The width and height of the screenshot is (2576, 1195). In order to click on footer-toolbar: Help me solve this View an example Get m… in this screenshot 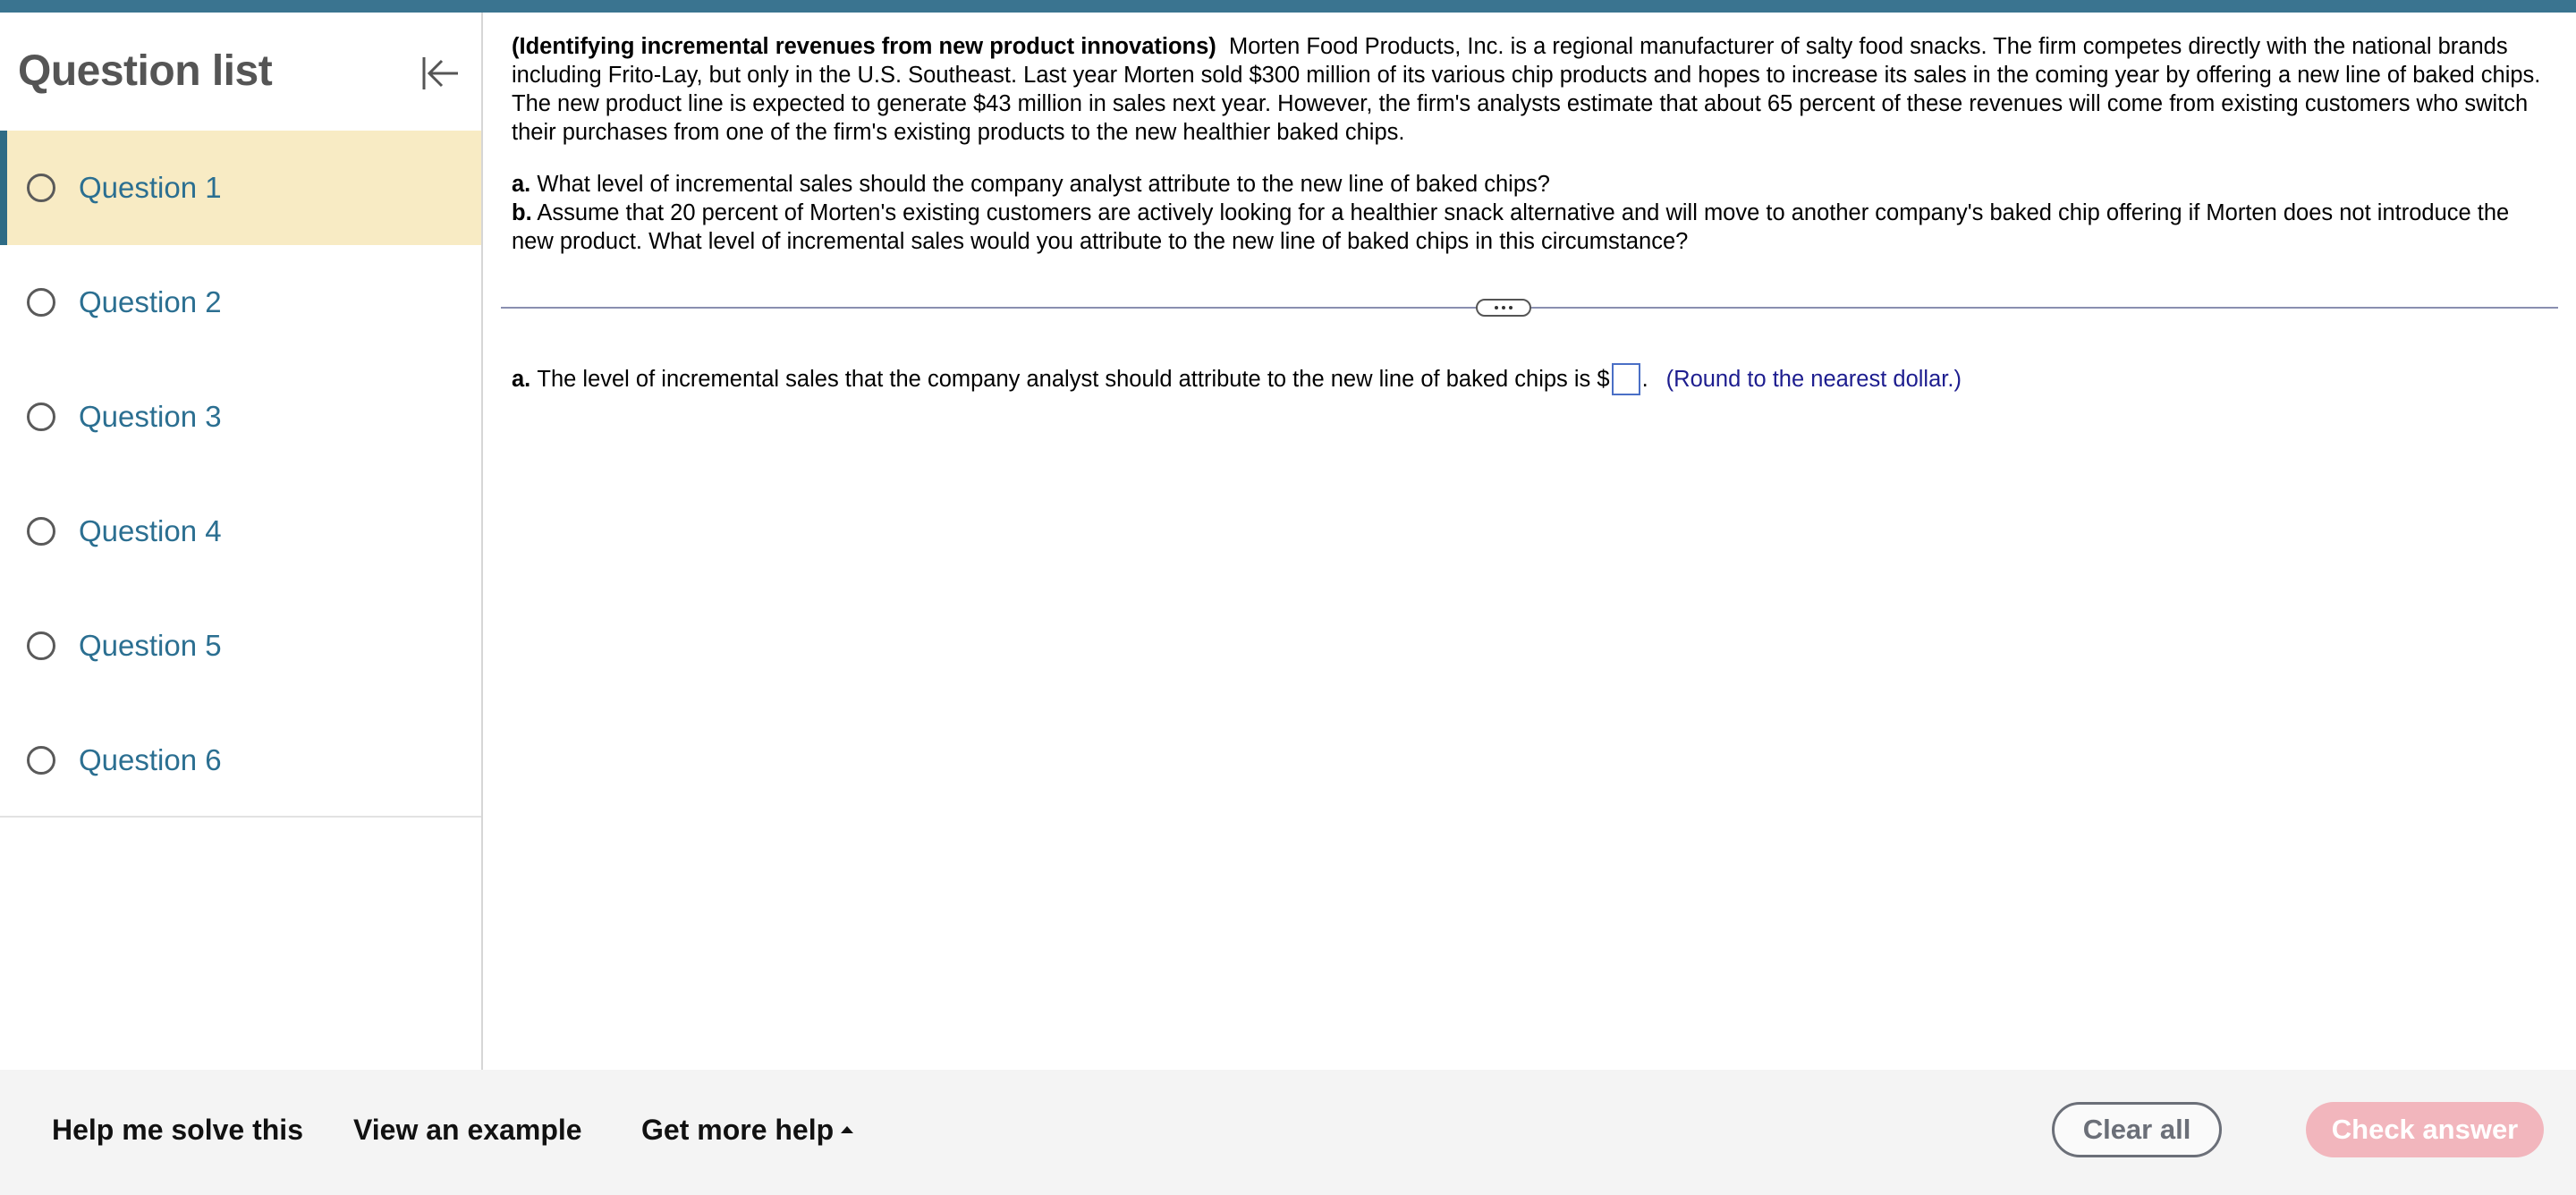, I will do `click(1288, 1132)`.